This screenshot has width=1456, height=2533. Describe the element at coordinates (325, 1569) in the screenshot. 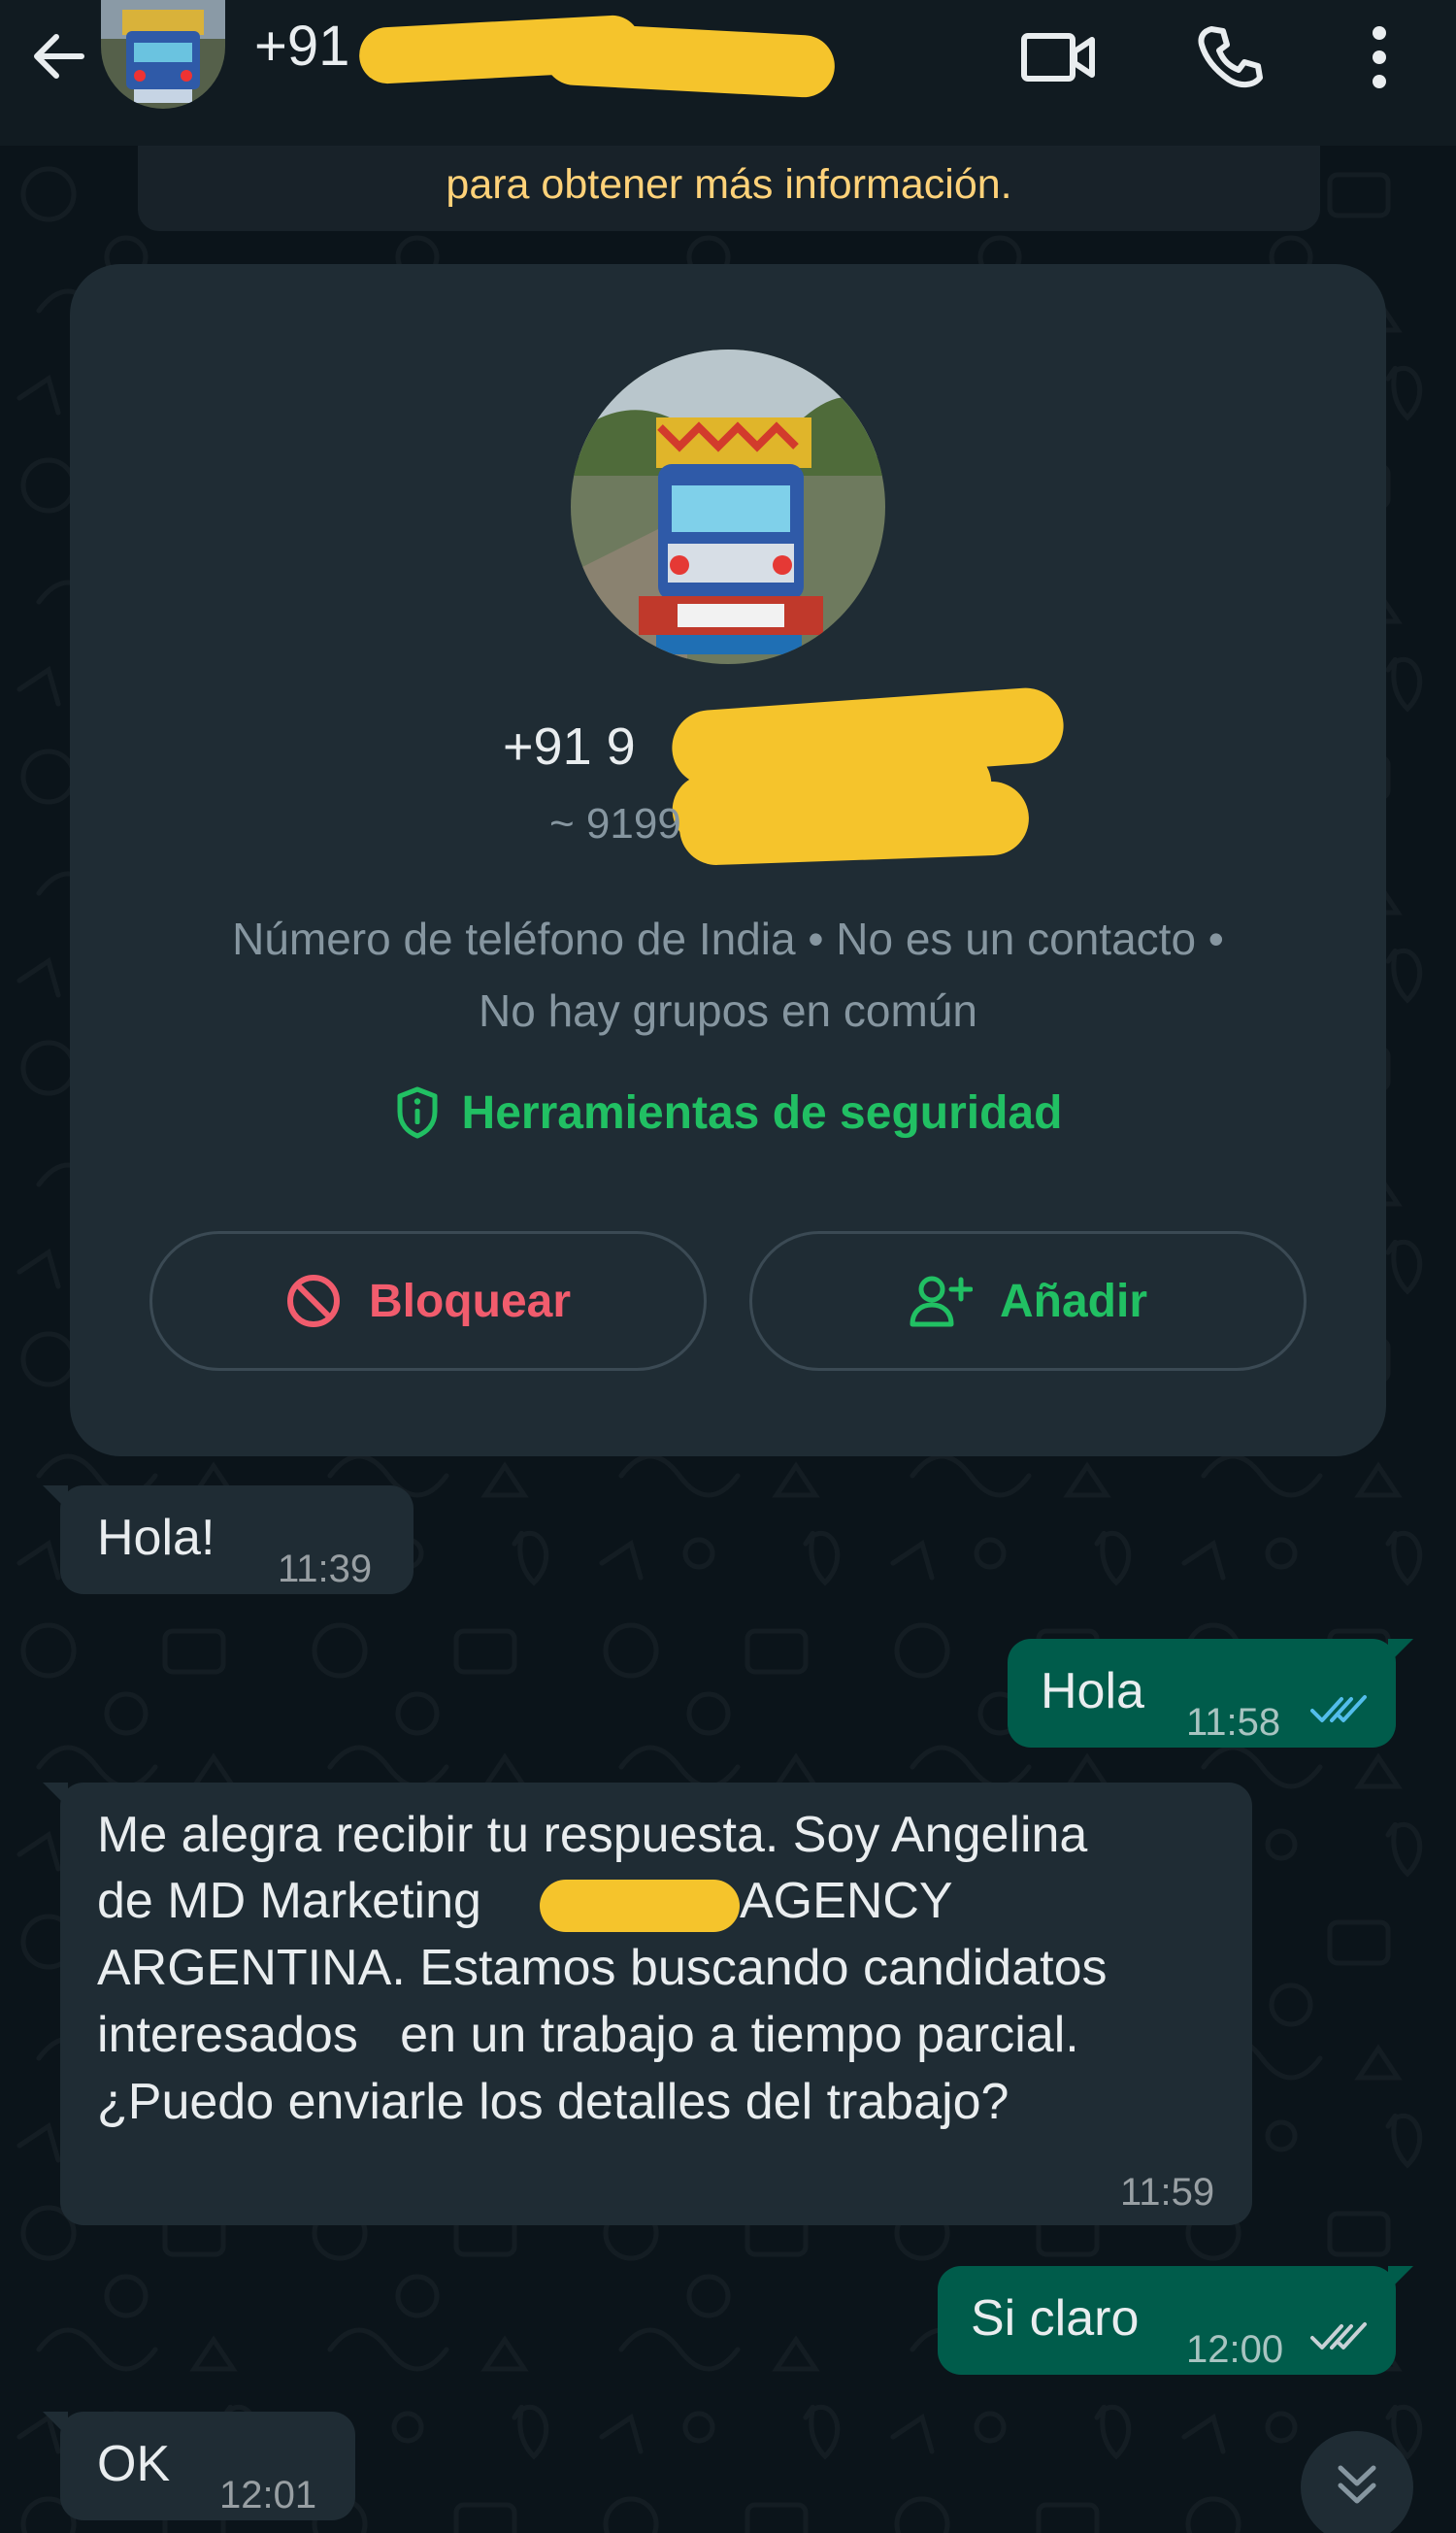

I see `message-time: 11:39` at that location.